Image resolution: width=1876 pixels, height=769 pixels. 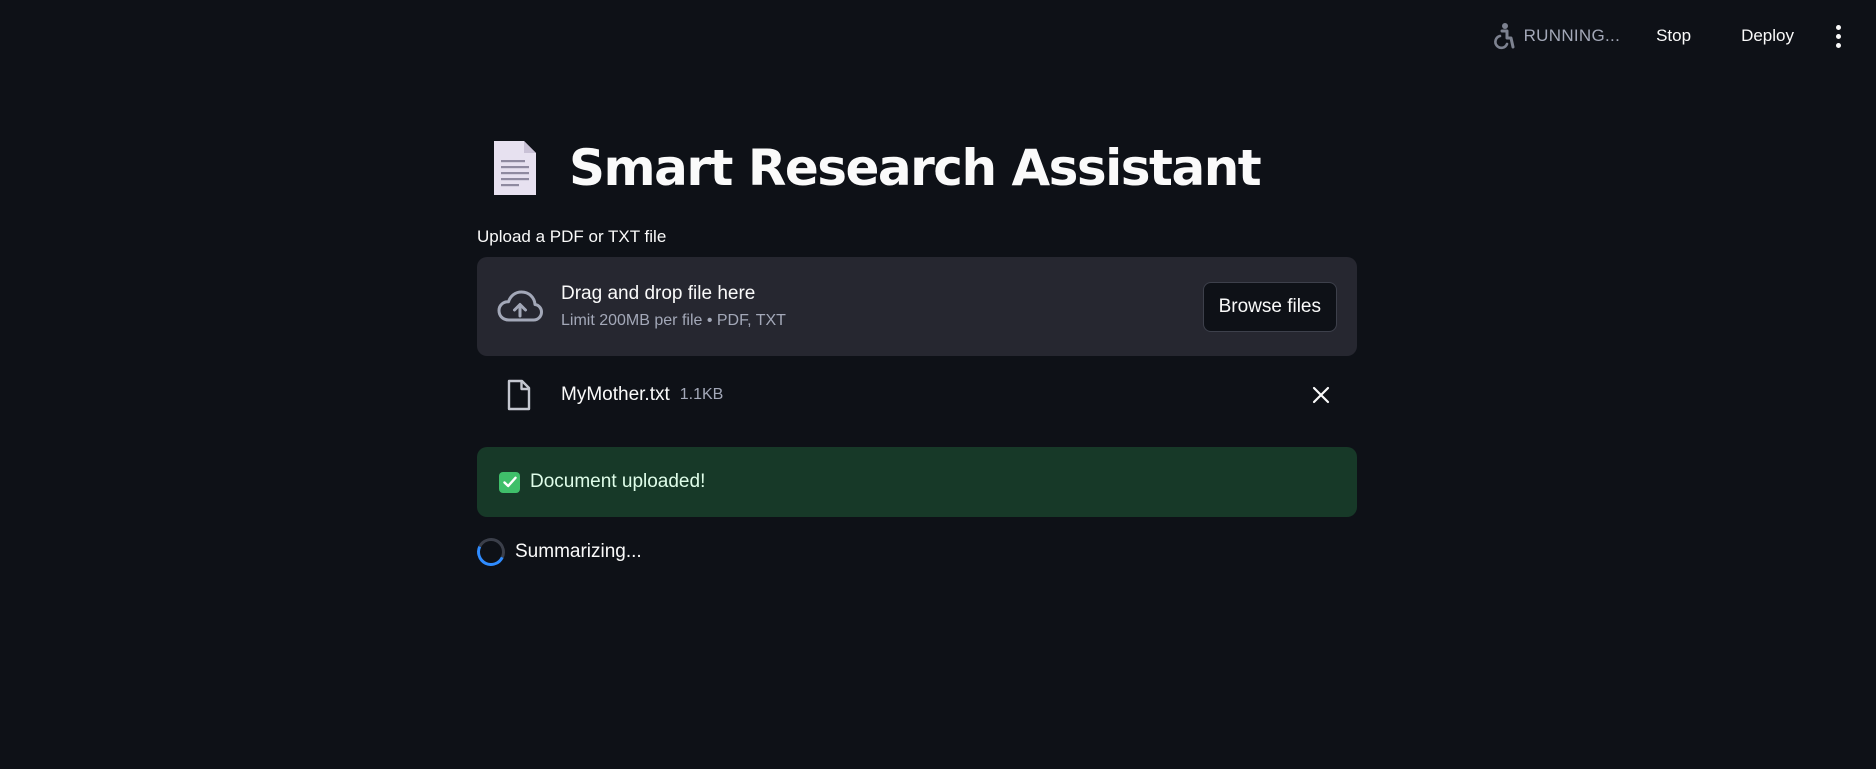 What do you see at coordinates (701, 394) in the screenshot?
I see `file-size: 1.1KB` at bounding box center [701, 394].